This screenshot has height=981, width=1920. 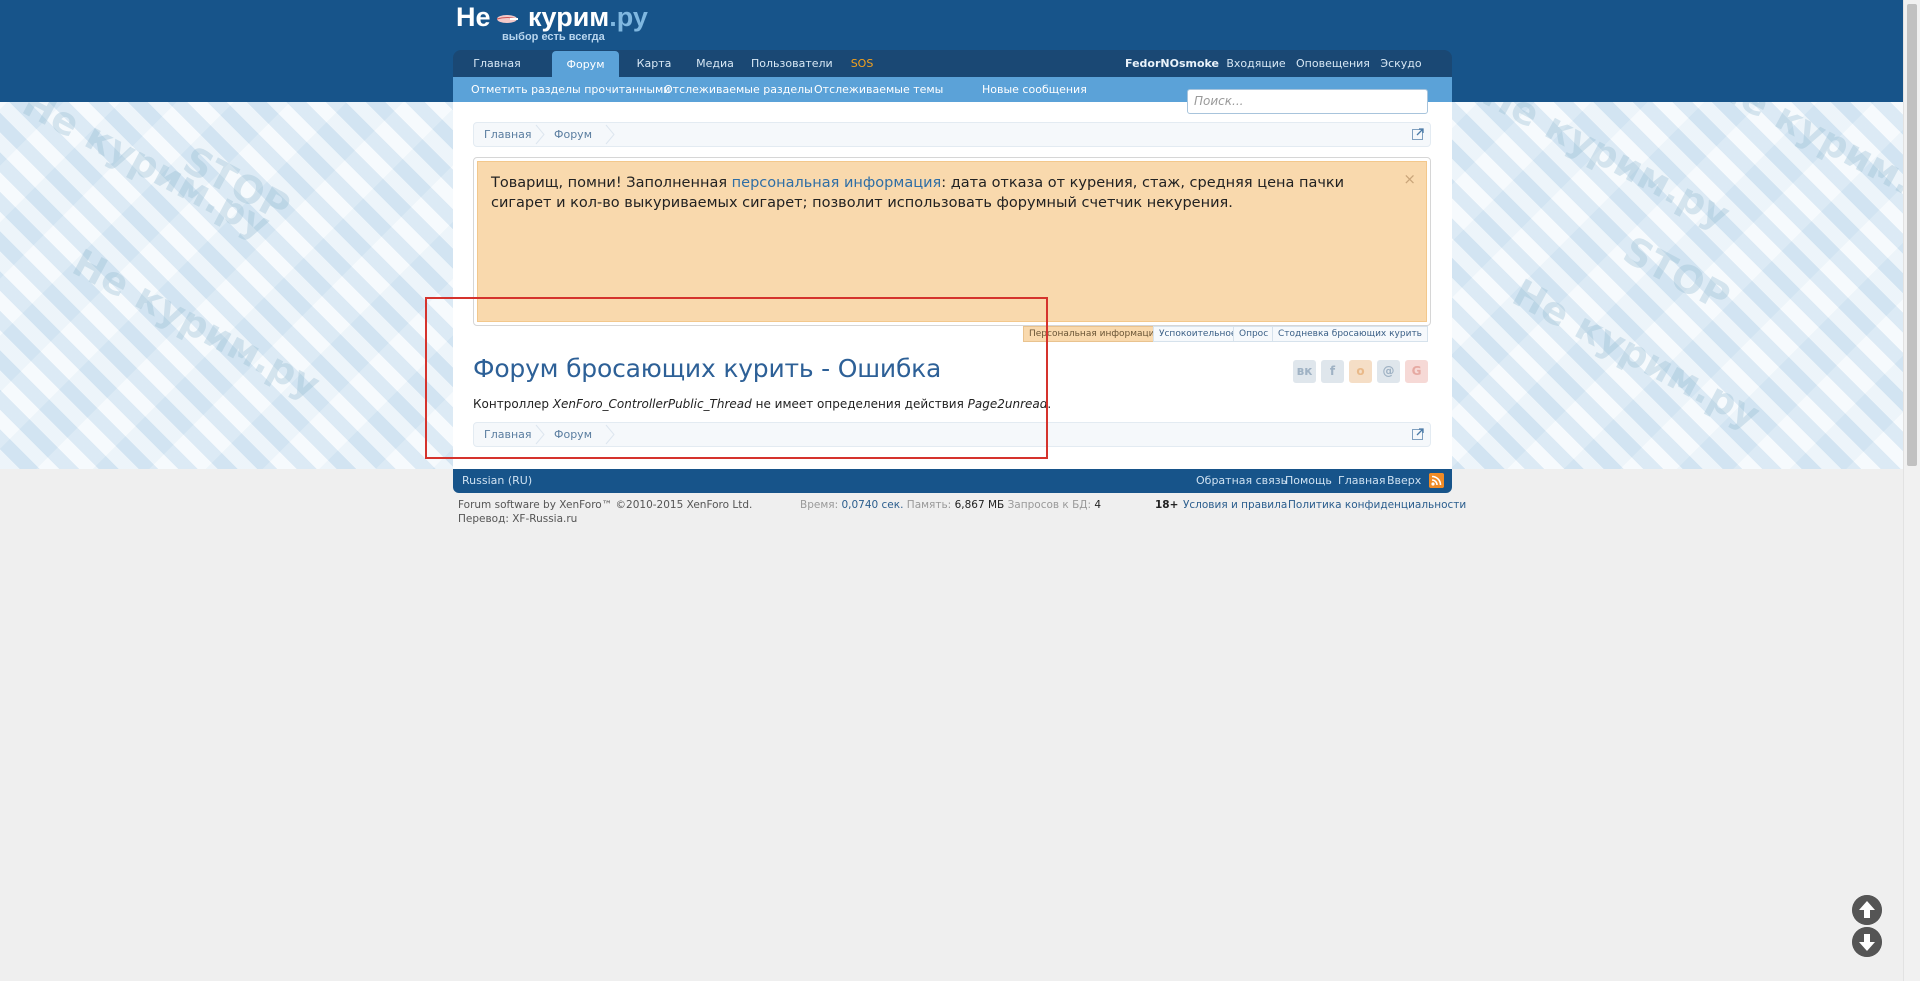 I want to click on nav-tab-home: Главная, so click(x=497, y=63).